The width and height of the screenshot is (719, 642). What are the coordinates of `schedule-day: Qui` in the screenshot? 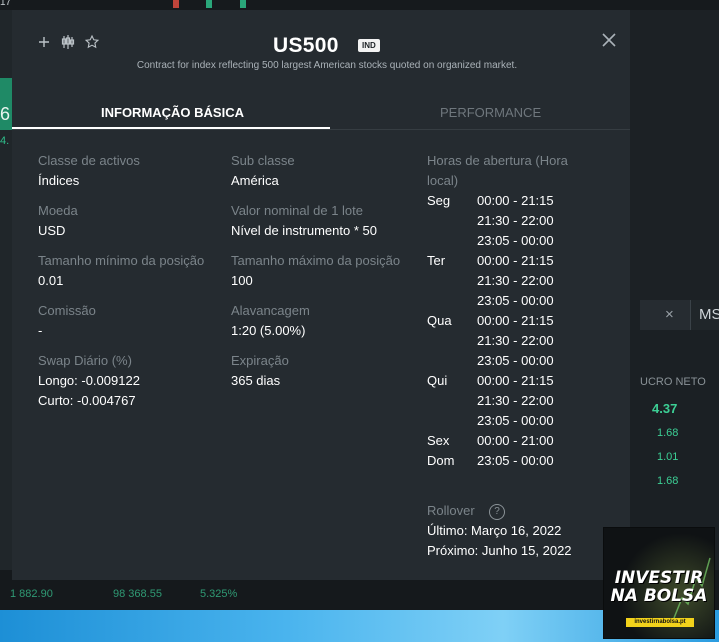 It's located at (437, 380).